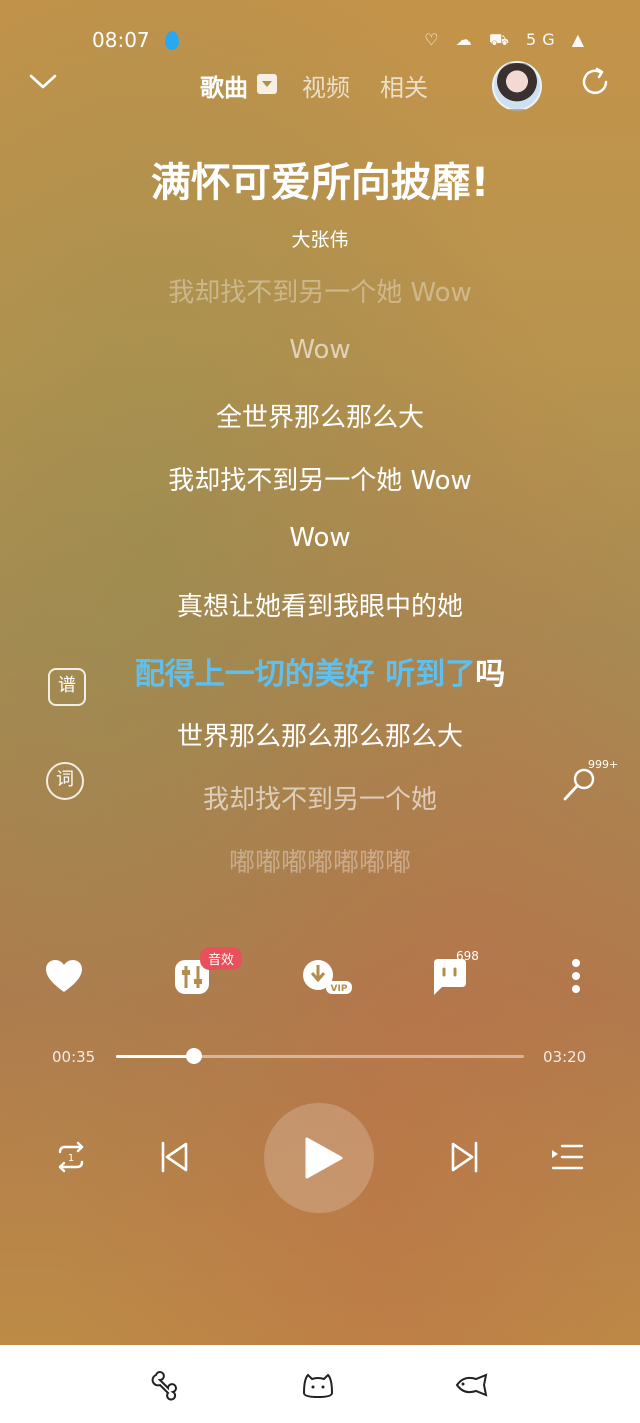 This screenshot has width=640, height=1423. I want to click on avatar, so click(517, 86).